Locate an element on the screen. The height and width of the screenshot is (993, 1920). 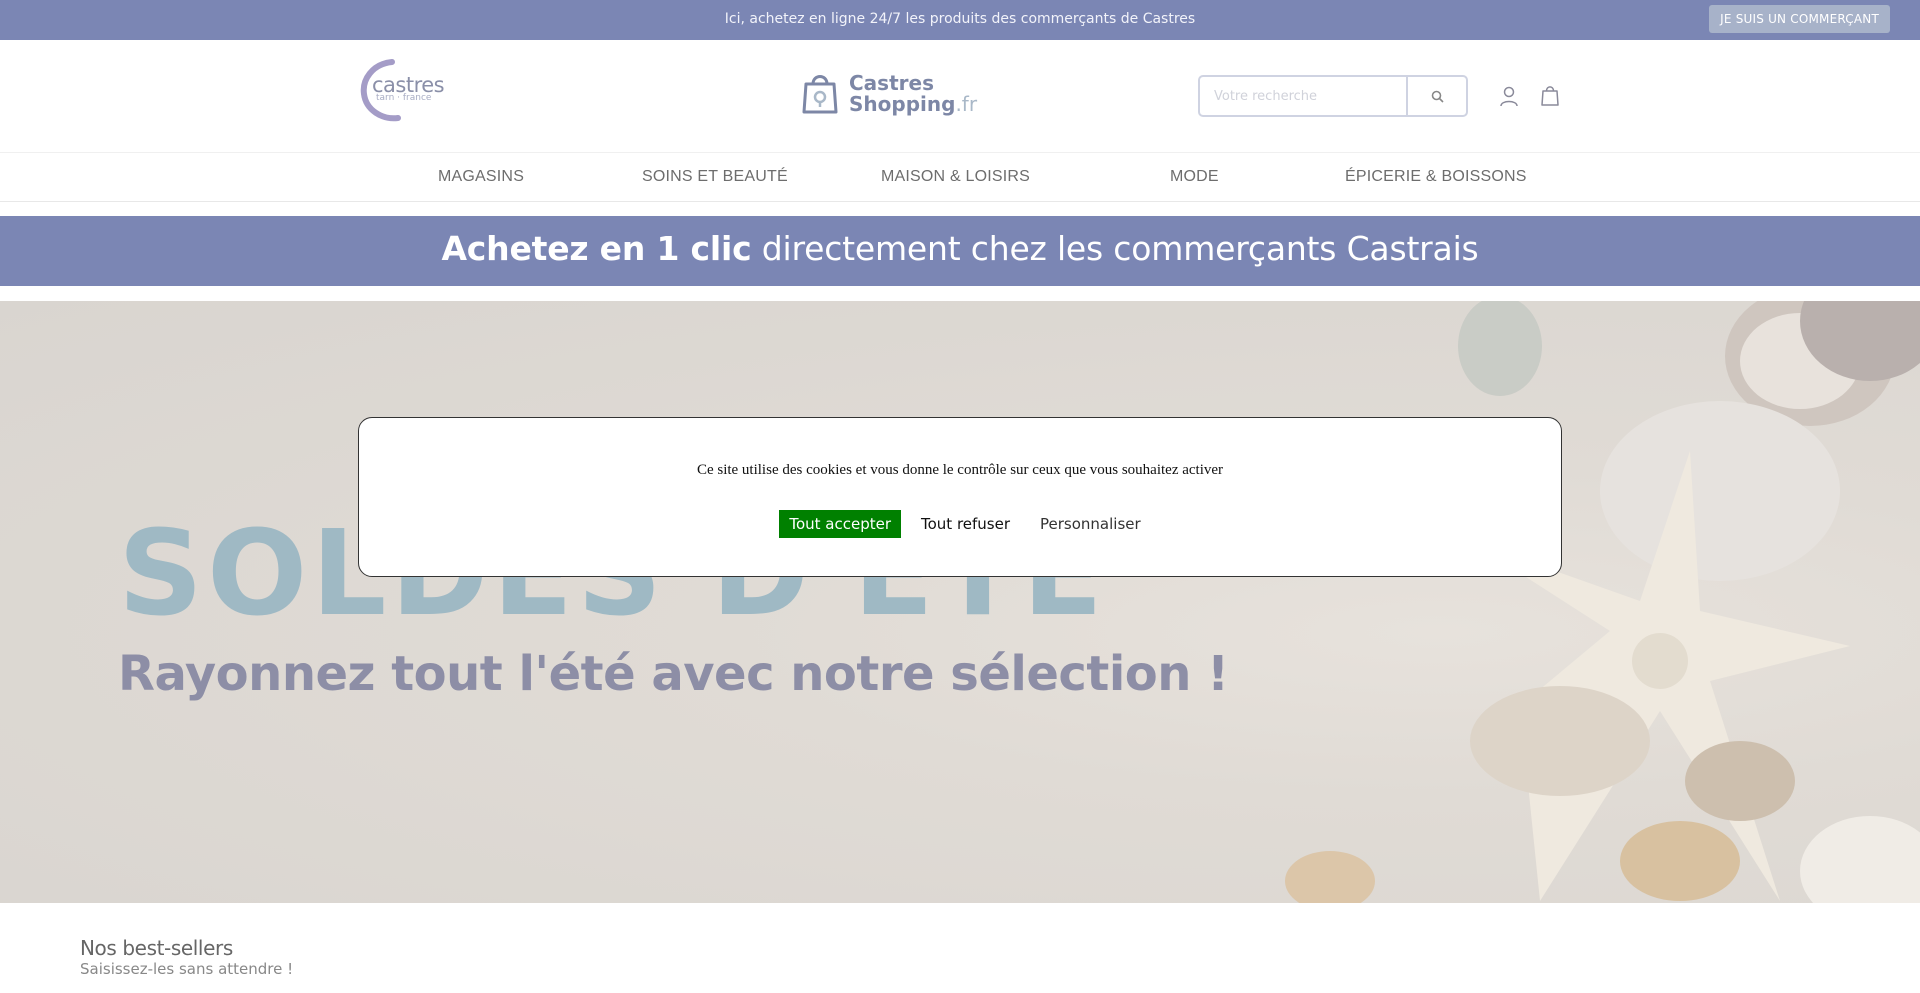
shopping-bag-logo-icon is located at coordinates (820, 93).